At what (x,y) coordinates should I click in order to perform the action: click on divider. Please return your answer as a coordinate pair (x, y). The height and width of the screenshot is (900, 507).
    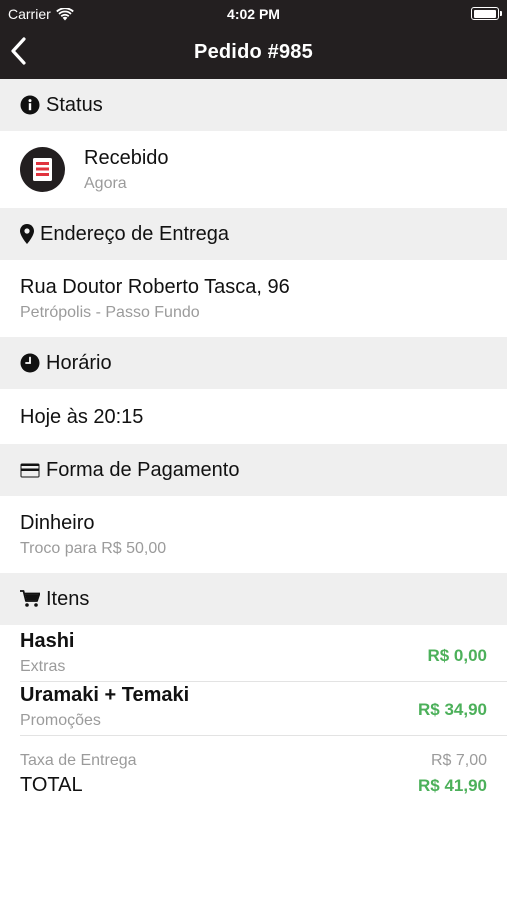
    Looking at the image, I should click on (263, 735).